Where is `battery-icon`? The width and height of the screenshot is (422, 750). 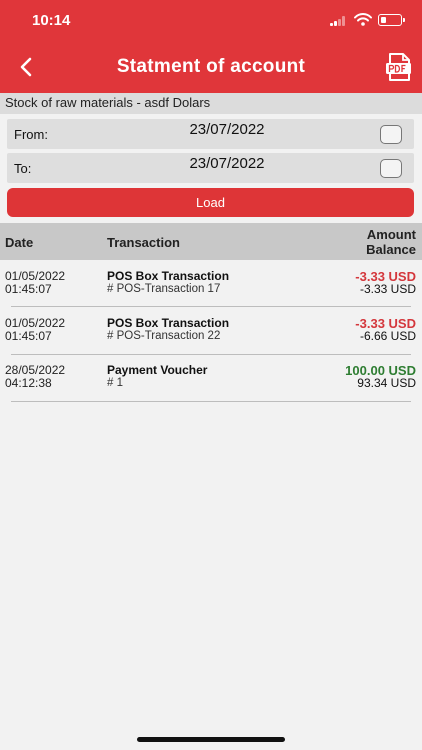
battery-icon is located at coordinates (390, 20).